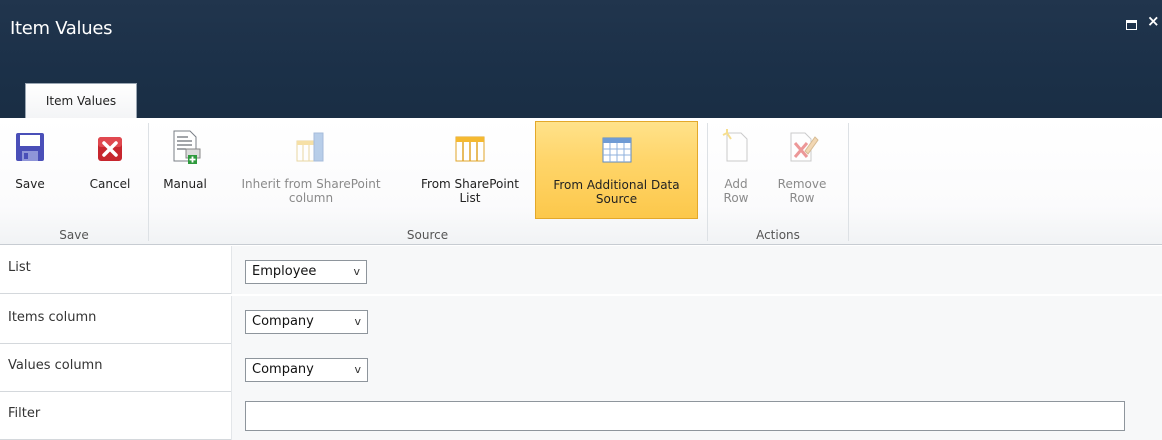  I want to click on save-button-label: Save, so click(30, 184).